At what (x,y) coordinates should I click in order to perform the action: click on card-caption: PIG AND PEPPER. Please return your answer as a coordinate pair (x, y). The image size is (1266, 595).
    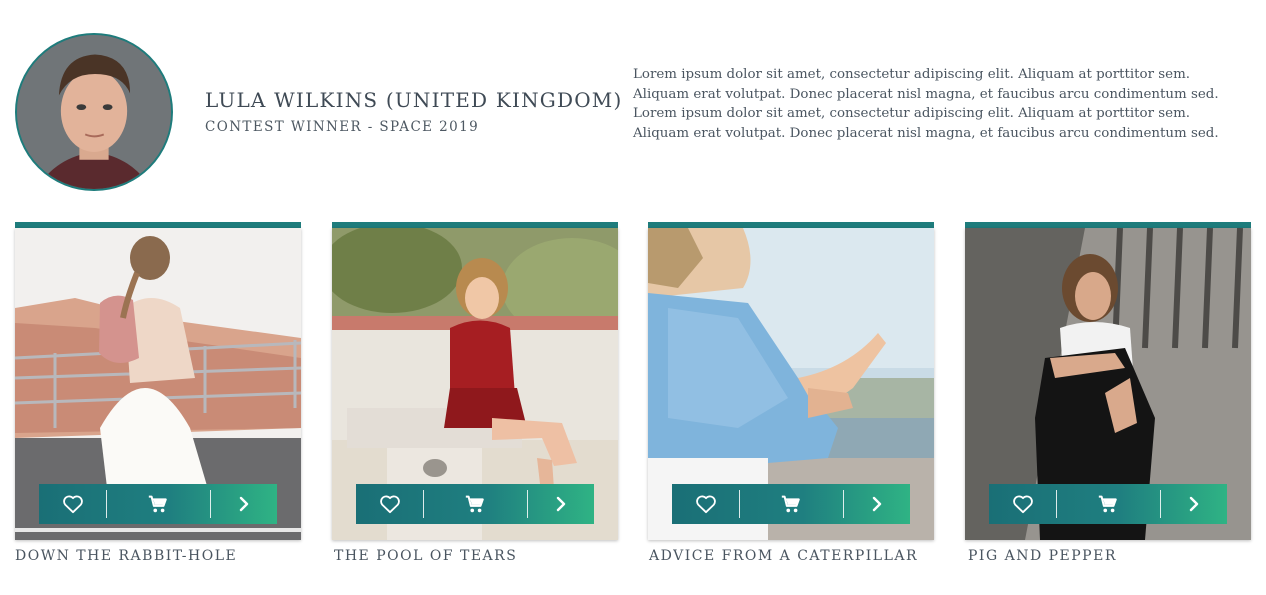
    Looking at the image, I should click on (1042, 556).